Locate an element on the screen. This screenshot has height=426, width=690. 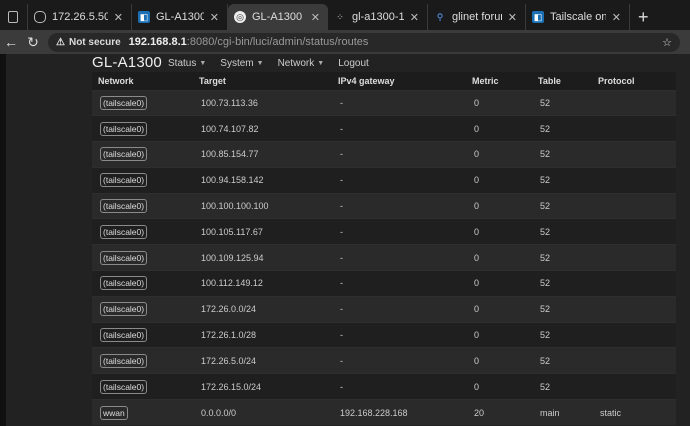
col-protocol: Protocol is located at coordinates (634, 81).